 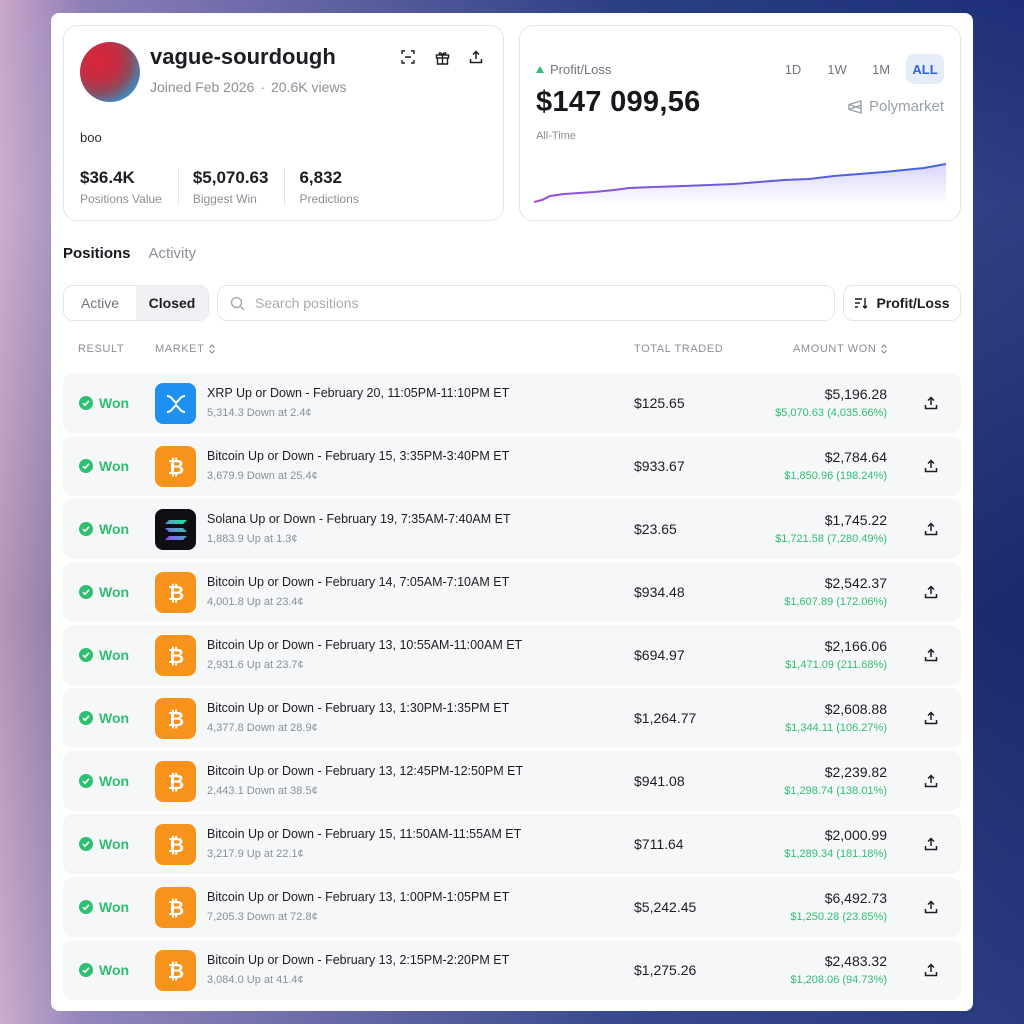 What do you see at coordinates (535, 303) in the screenshot?
I see `search-input` at bounding box center [535, 303].